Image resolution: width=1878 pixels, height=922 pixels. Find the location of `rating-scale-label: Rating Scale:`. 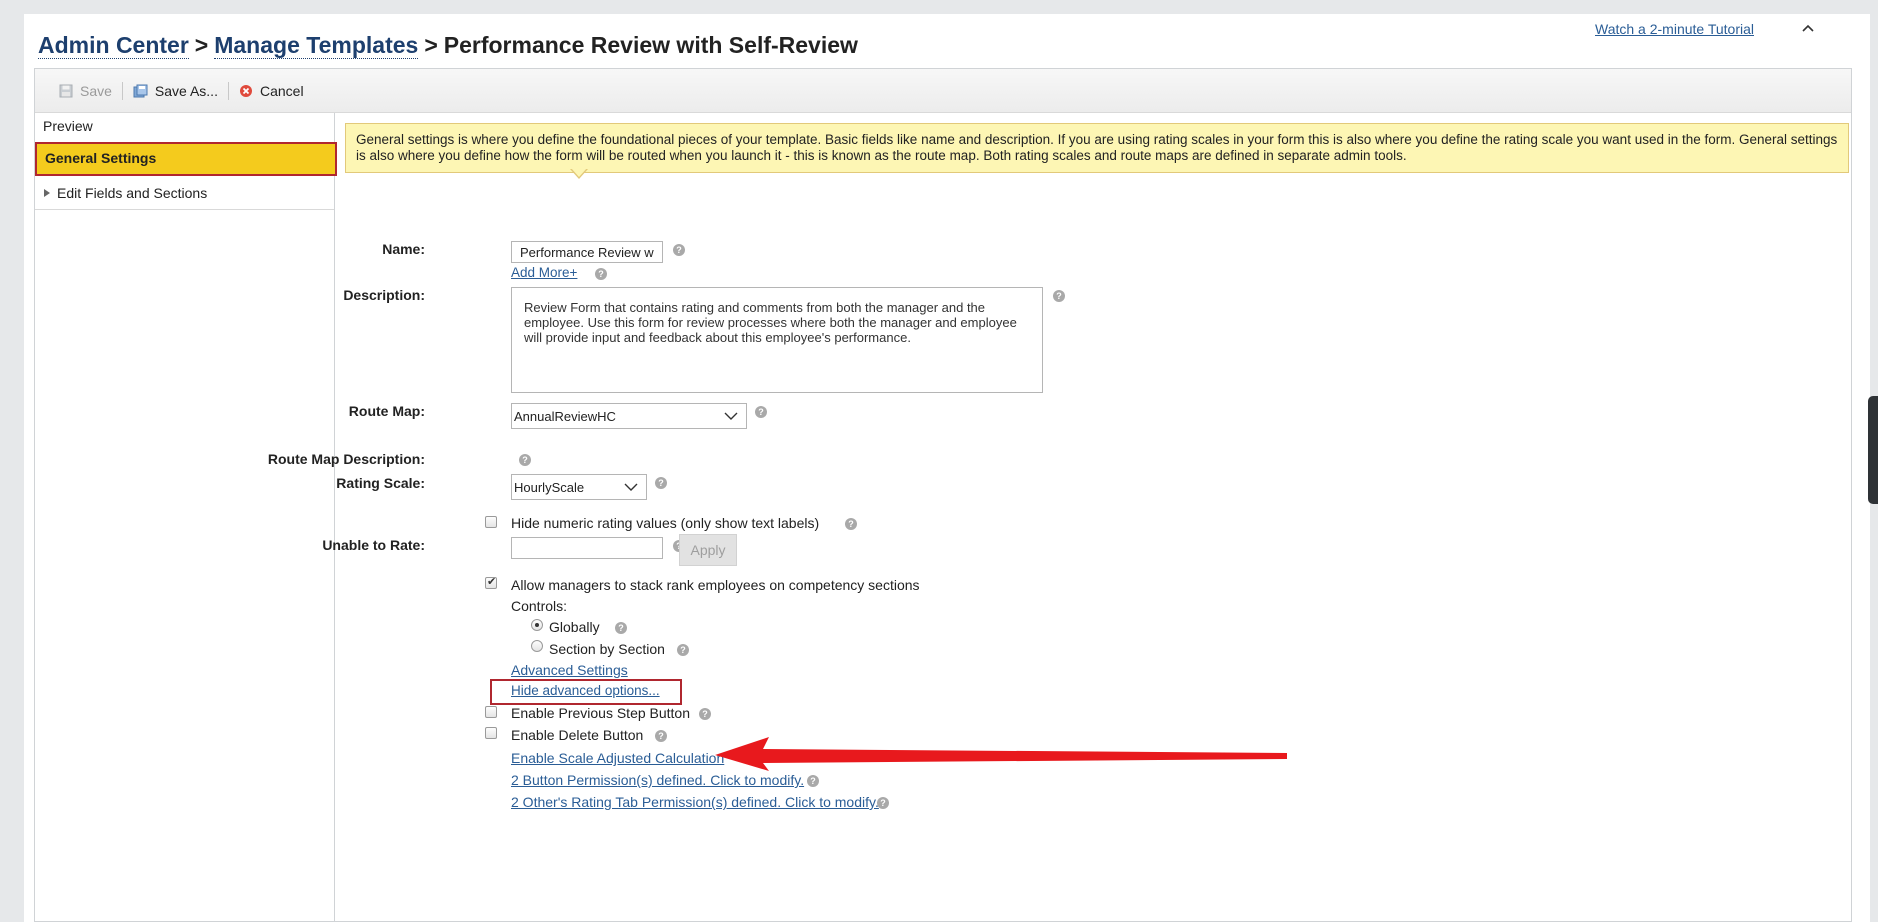

rating-scale-label: Rating Scale: is located at coordinates (380, 483).